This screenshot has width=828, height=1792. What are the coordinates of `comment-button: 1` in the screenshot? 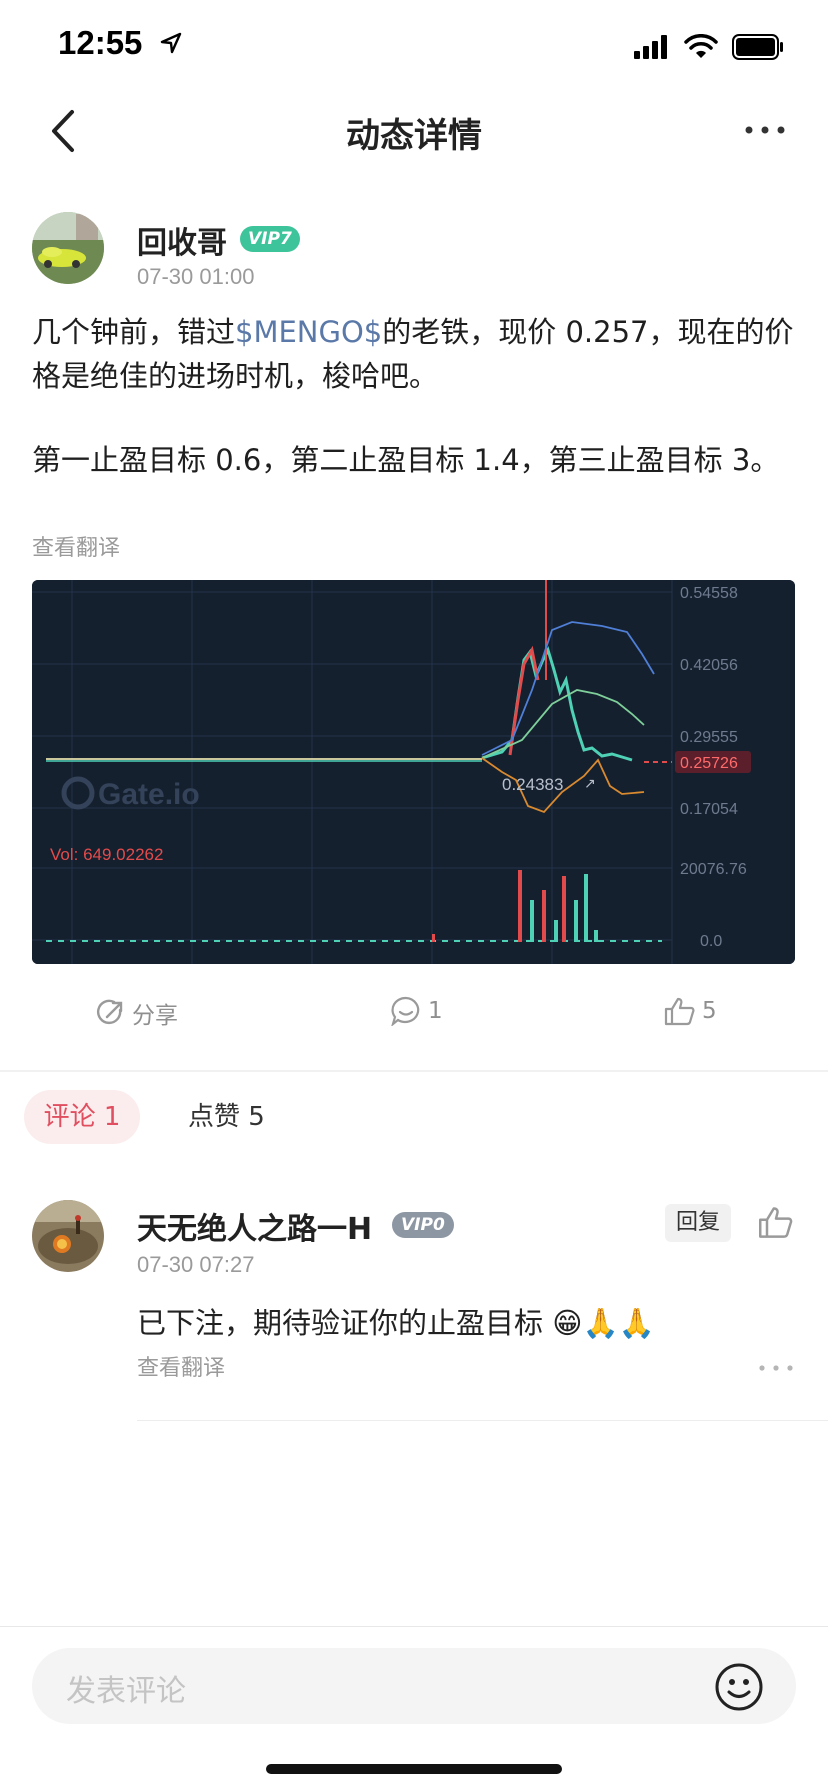 It's located at (416, 1011).